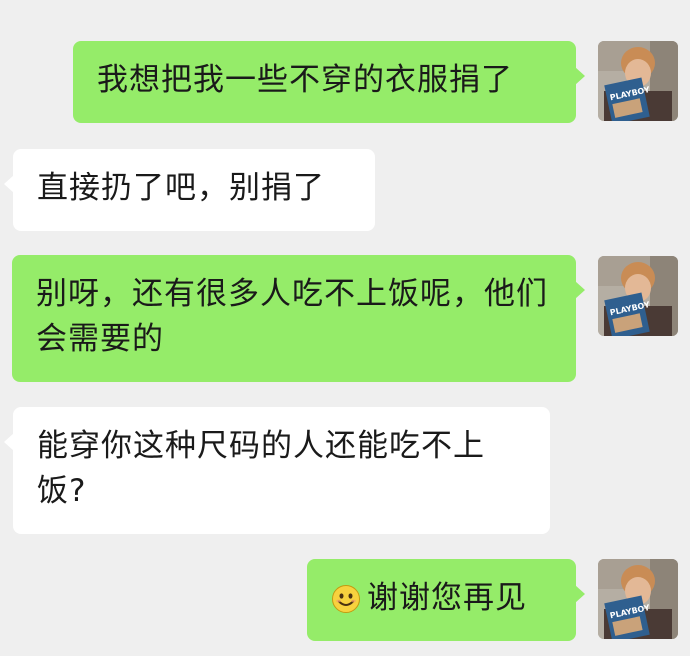  I want to click on message-text: 能穿你这种尺码的人还能吃不上饭?, so click(261, 468).